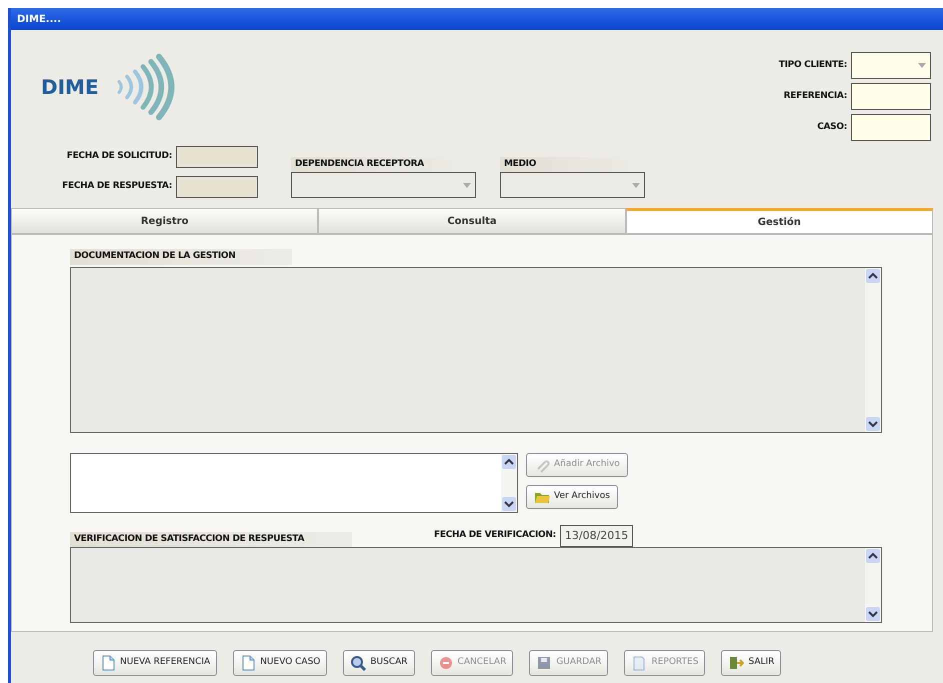 The image size is (943, 683). What do you see at coordinates (572, 496) in the screenshot?
I see `action-button: Ver Archivos` at bounding box center [572, 496].